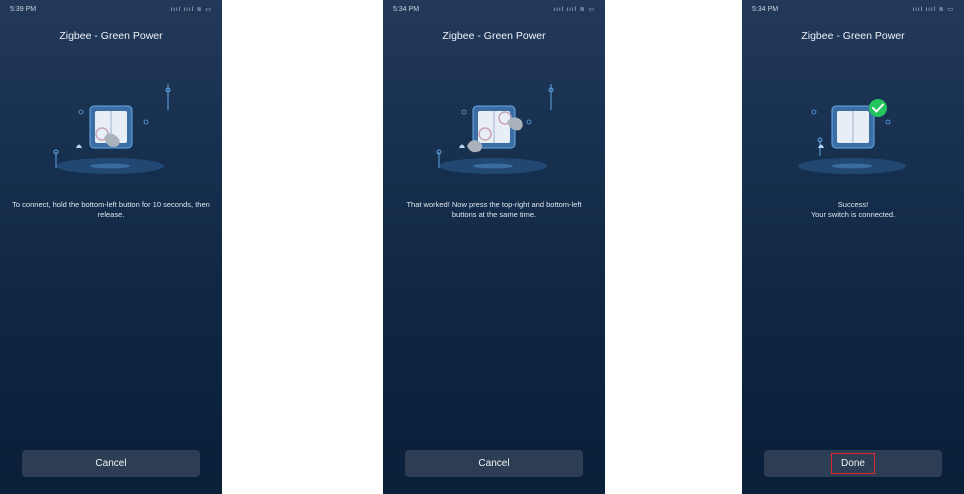 This screenshot has height=494, width=964. Describe the element at coordinates (112, 129) in the screenshot. I see `switch-press-bottom-left-icon` at that location.